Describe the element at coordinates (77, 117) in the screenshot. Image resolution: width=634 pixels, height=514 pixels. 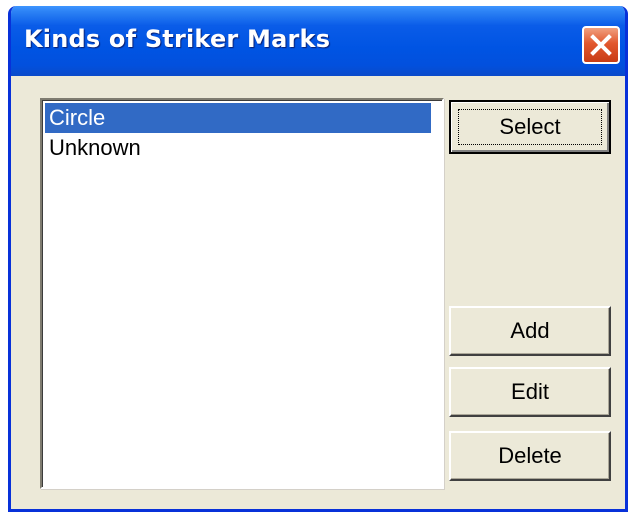
I see `list-item-label: Circle` at that location.